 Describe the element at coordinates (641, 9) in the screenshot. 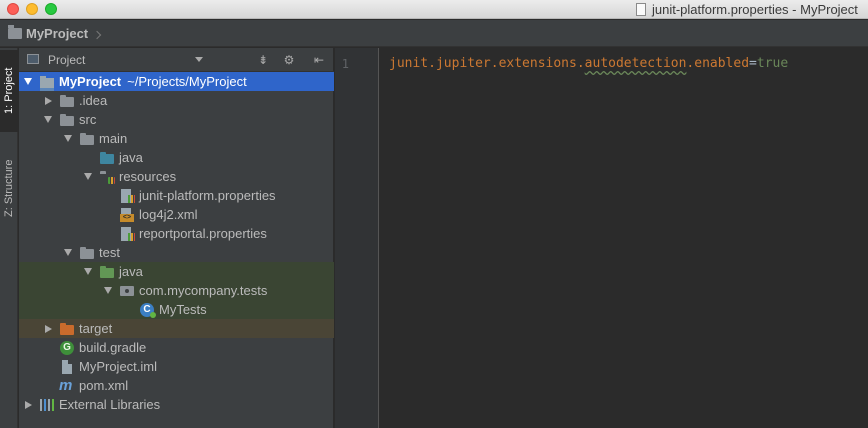

I see `document-icon` at that location.